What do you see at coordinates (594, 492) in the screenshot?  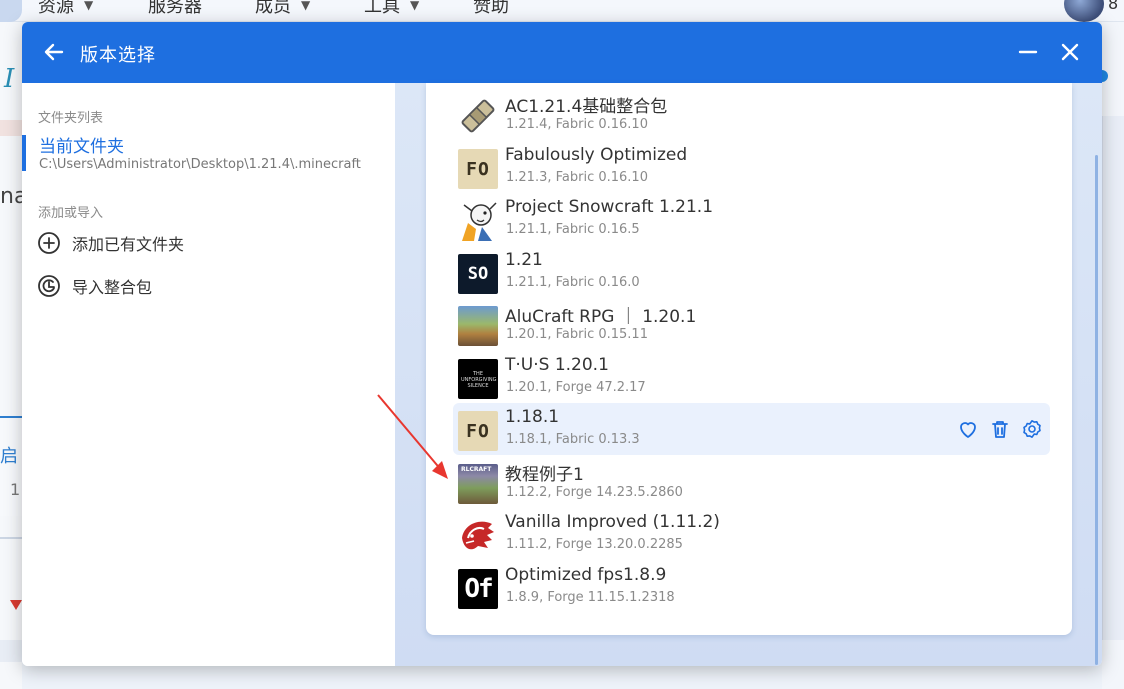 I see `version-meta: 1.12.2, Forge 14.23.5.2860` at bounding box center [594, 492].